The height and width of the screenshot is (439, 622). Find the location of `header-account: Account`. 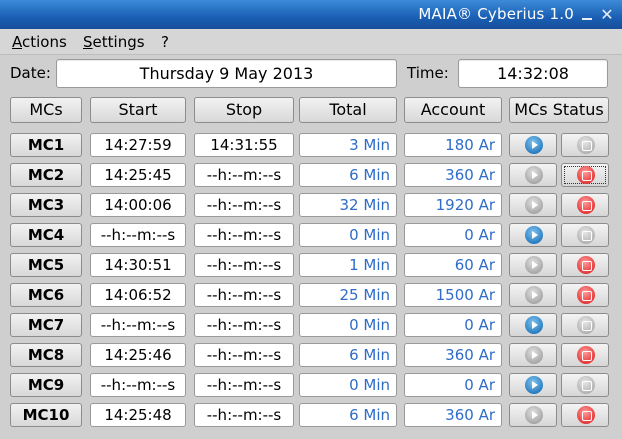

header-account: Account is located at coordinates (453, 110).